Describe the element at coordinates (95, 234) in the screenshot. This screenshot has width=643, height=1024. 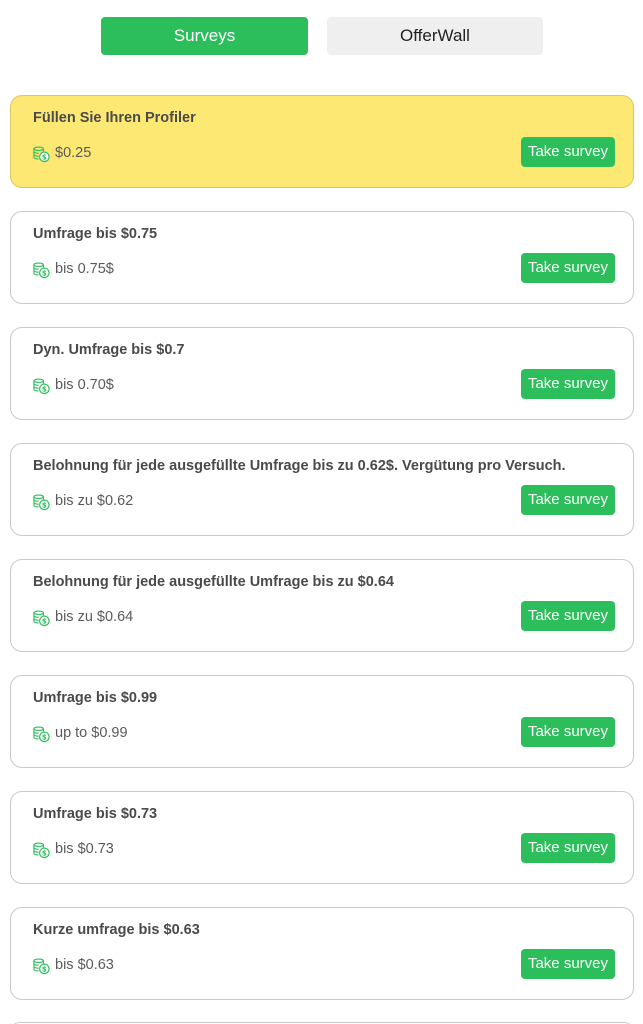
I see `survey-title: Umfrage bis $0.75` at that location.